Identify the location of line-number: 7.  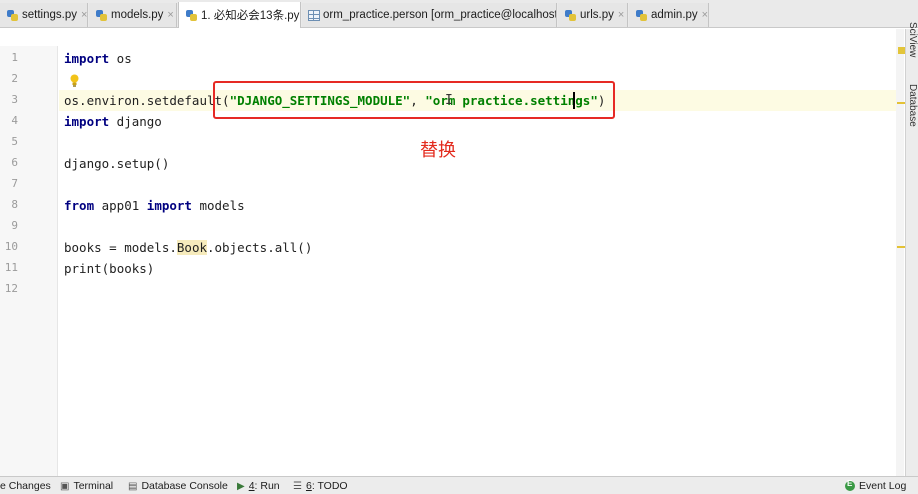
(14, 183).